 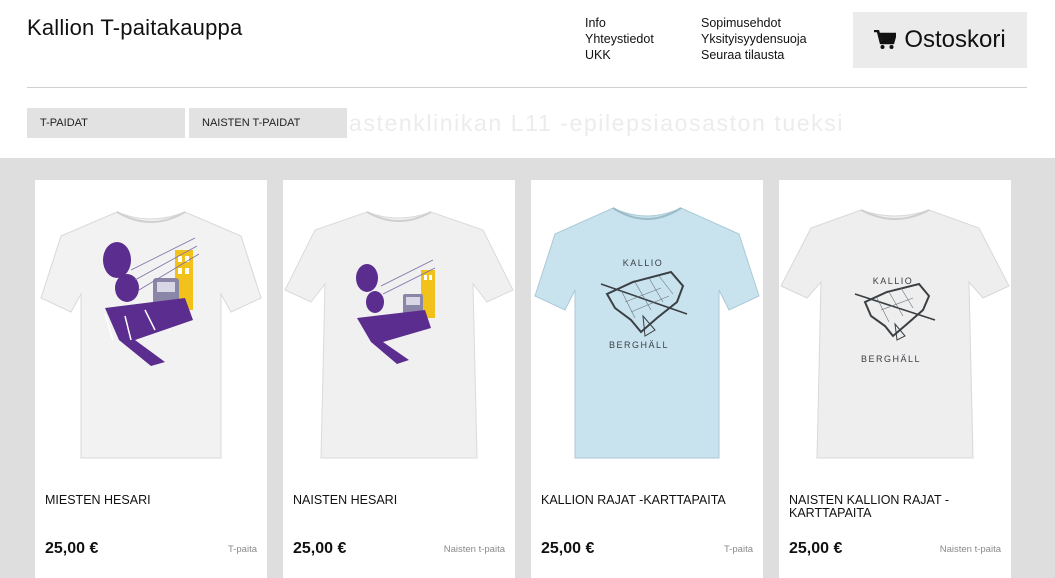 I want to click on contact-link: Yhteystiedot, so click(x=619, y=39).